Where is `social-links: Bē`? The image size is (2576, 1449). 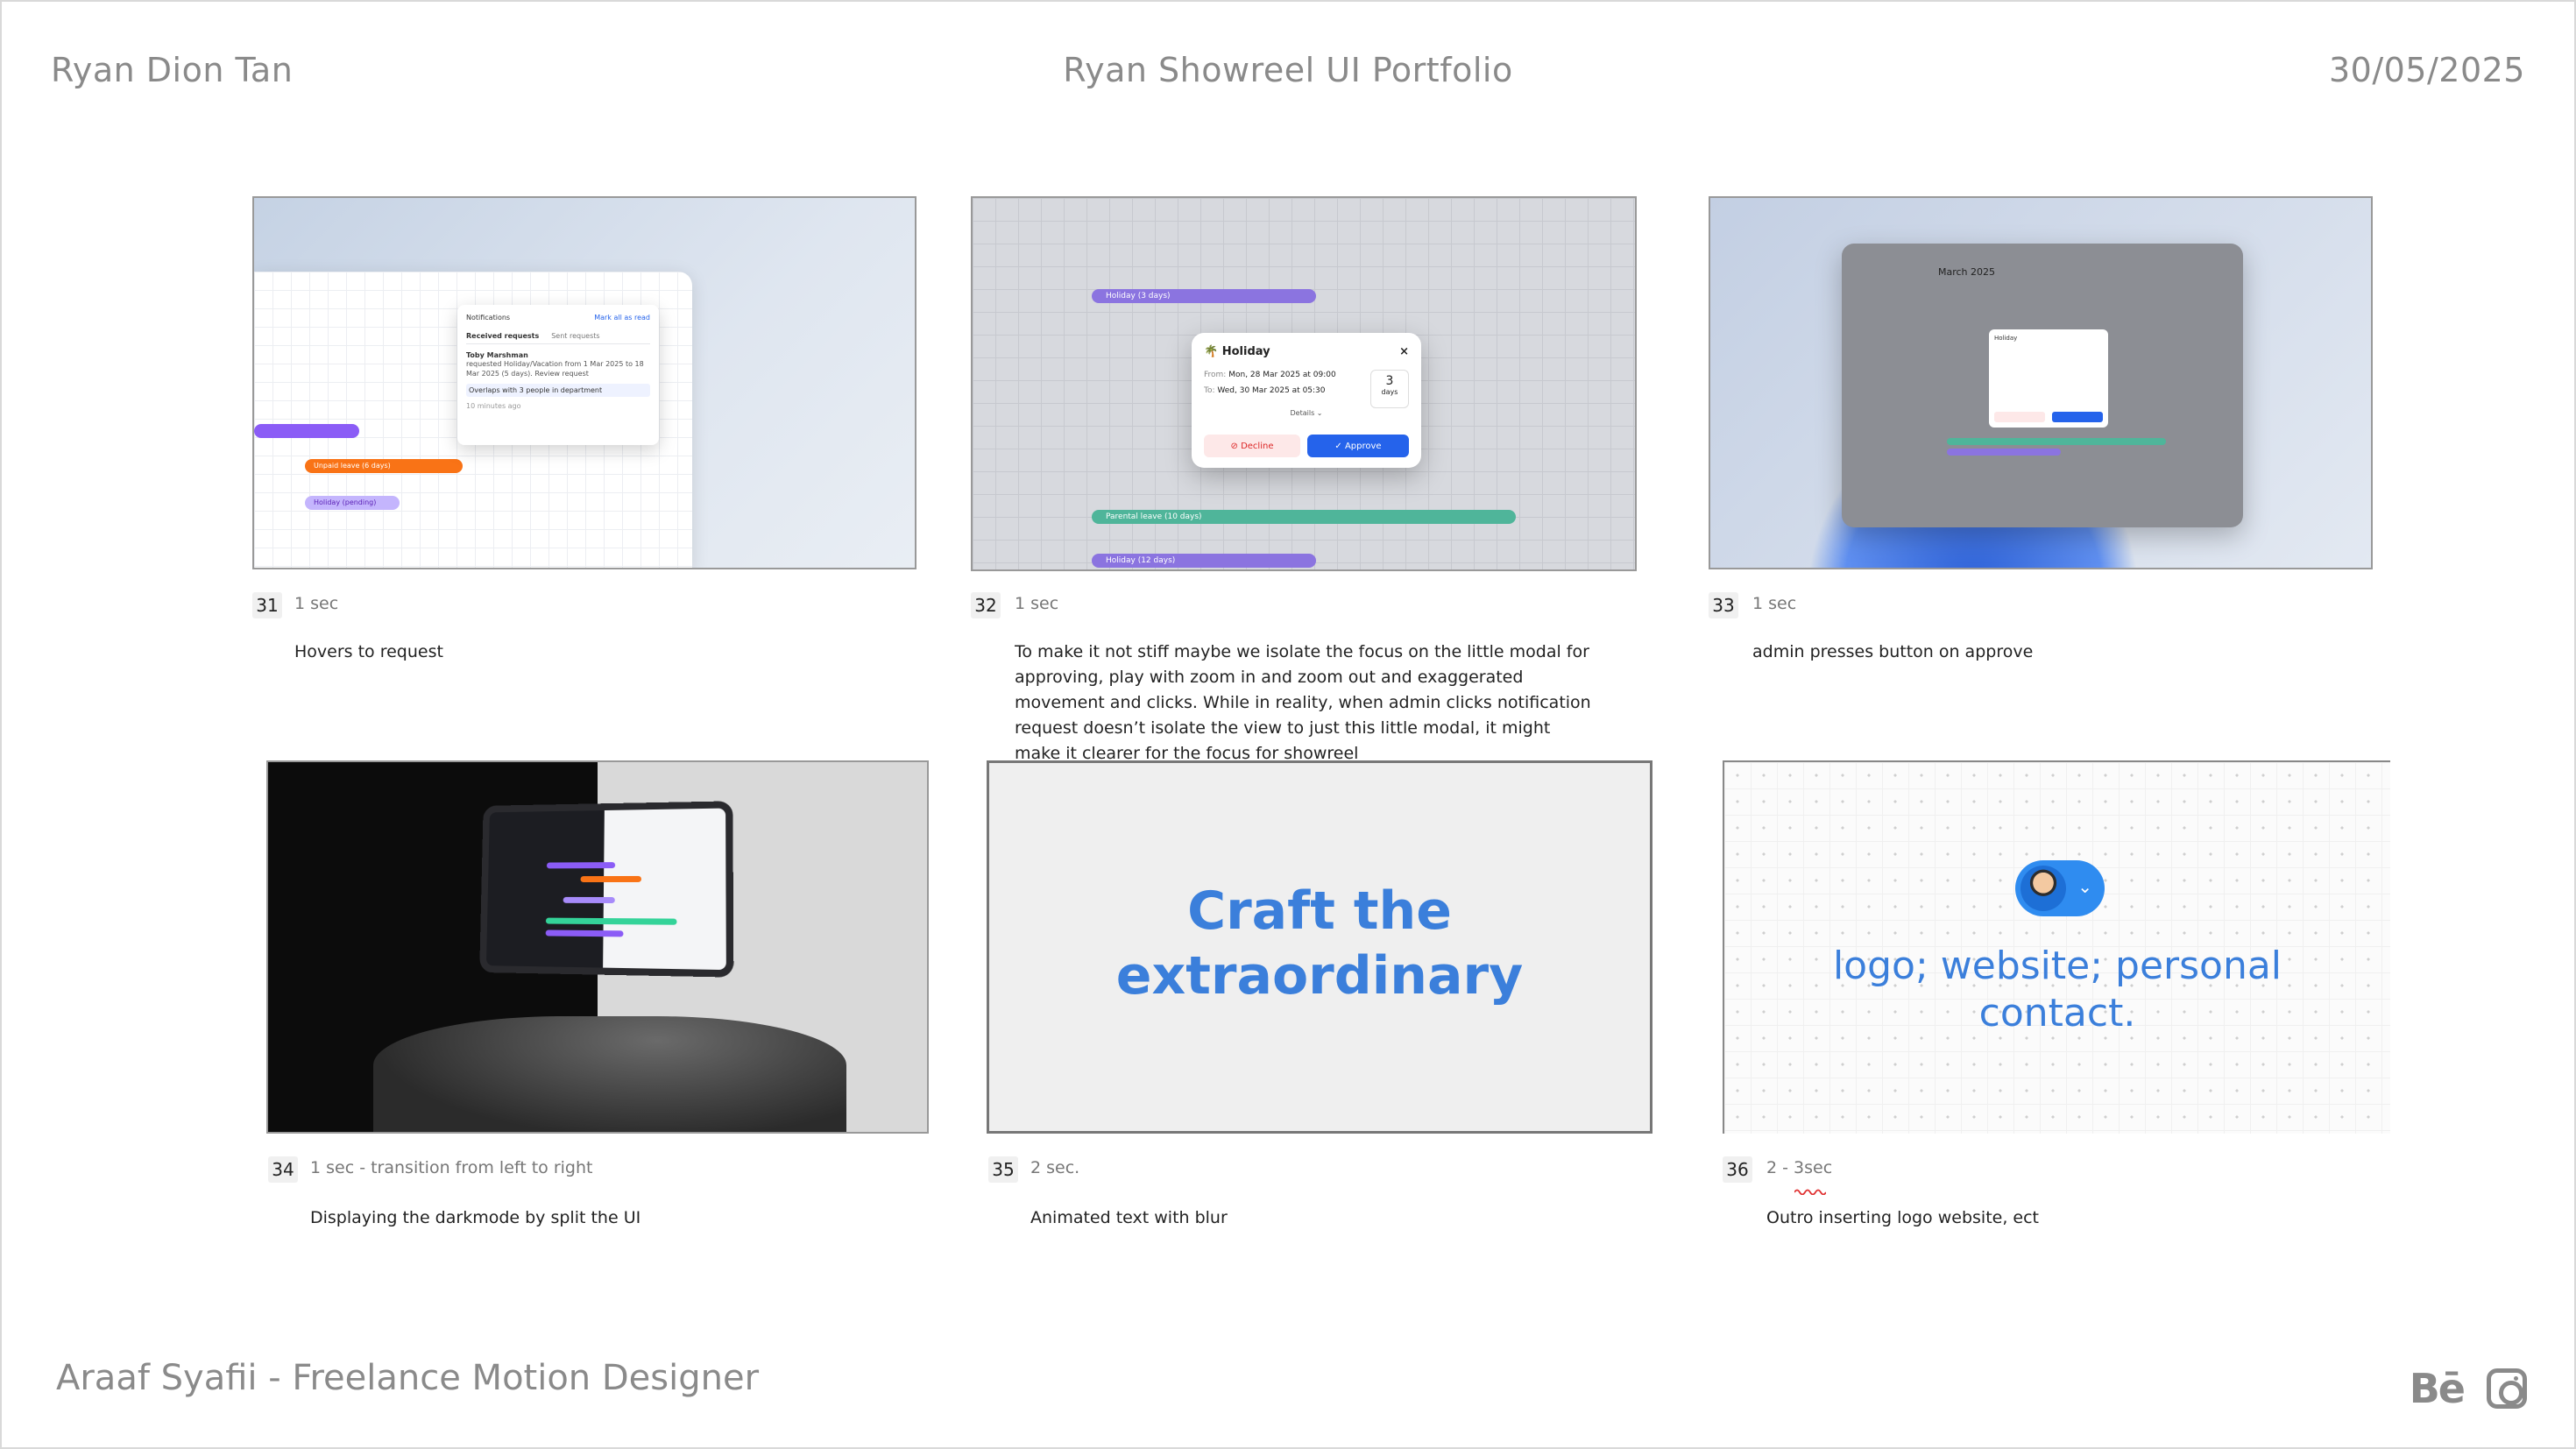
social-links: Bē is located at coordinates (2468, 1388).